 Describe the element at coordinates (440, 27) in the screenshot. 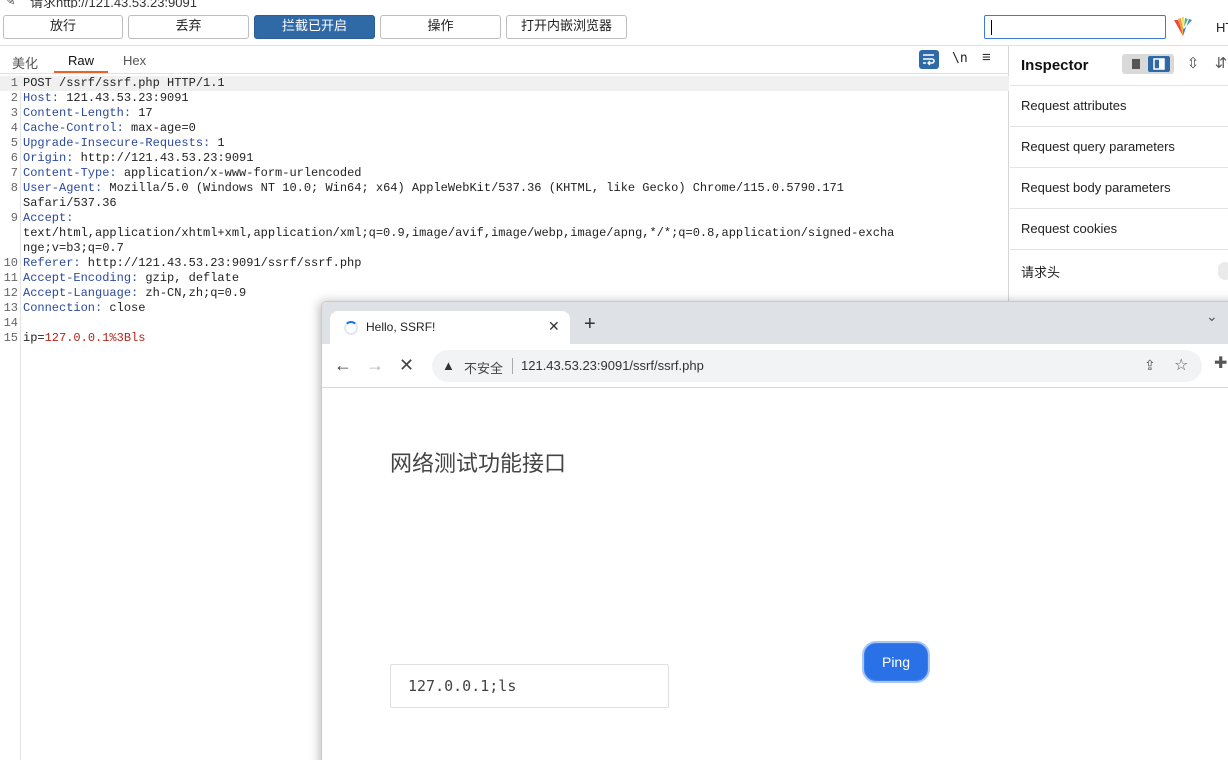

I see `action-button: 操作` at that location.